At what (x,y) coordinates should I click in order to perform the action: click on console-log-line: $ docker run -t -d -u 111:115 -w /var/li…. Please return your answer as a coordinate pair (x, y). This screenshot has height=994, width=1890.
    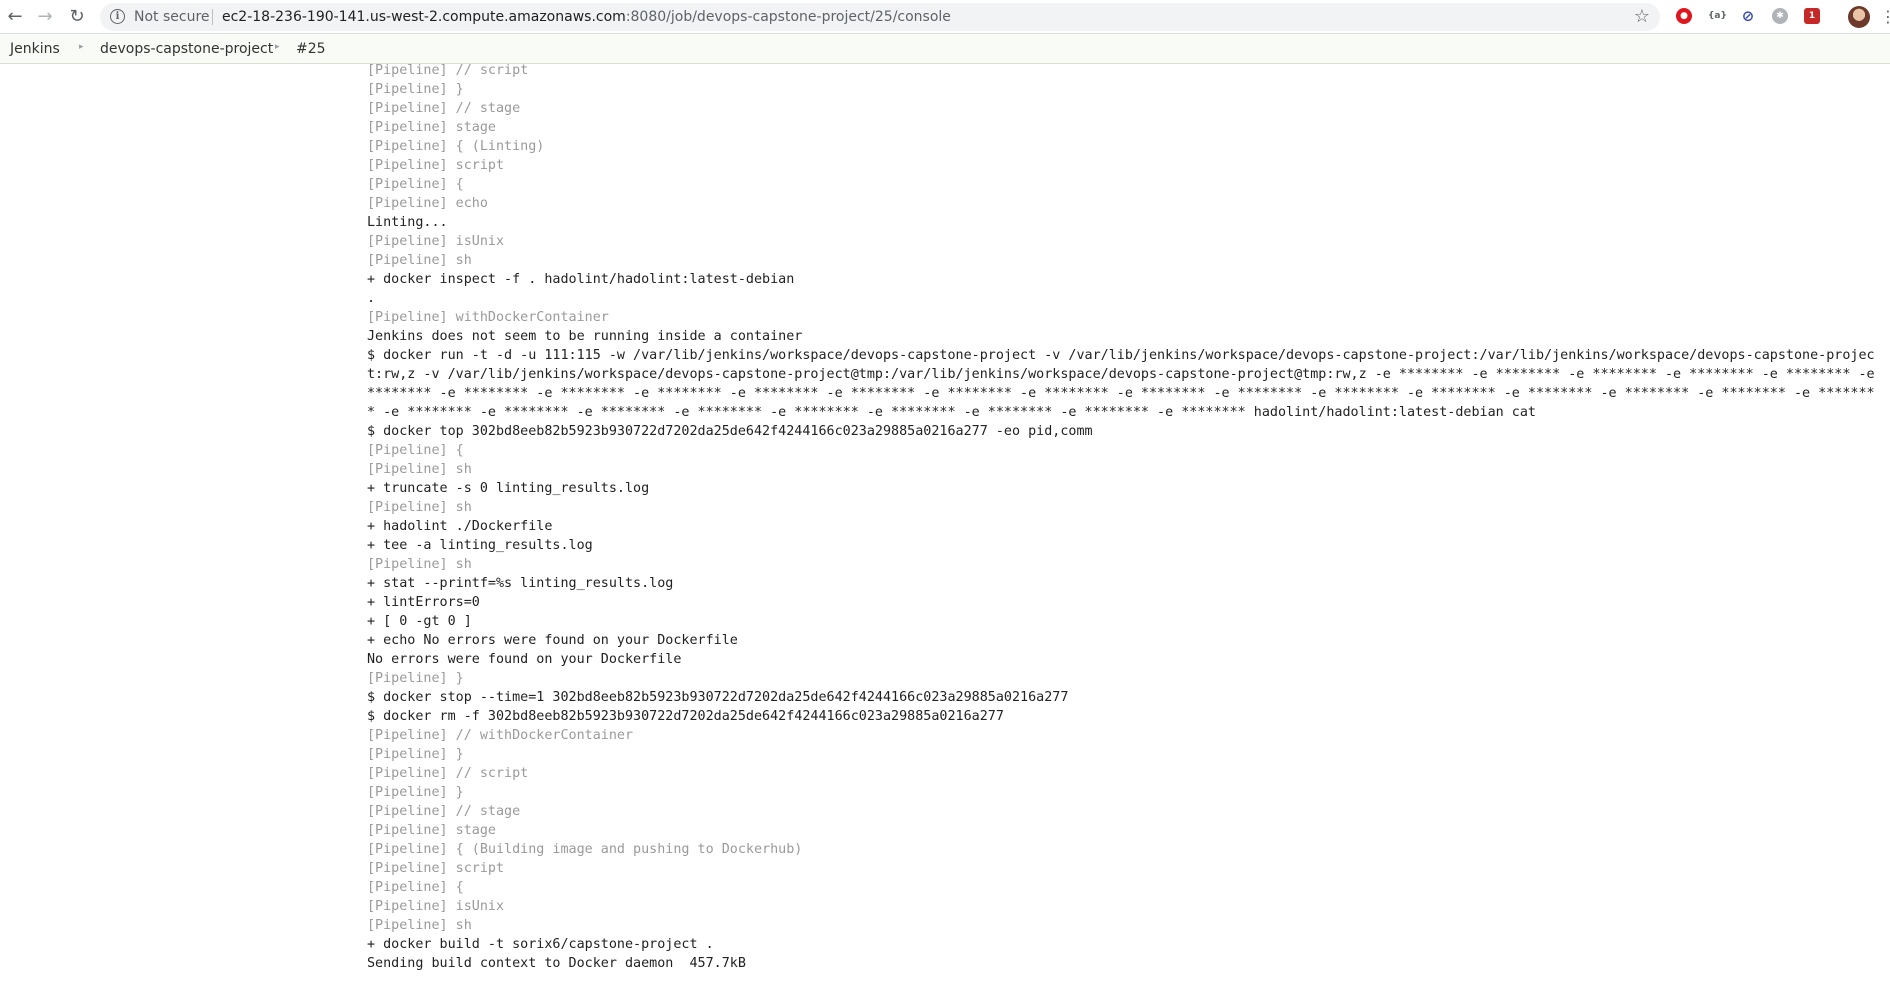
    Looking at the image, I should click on (1124, 384).